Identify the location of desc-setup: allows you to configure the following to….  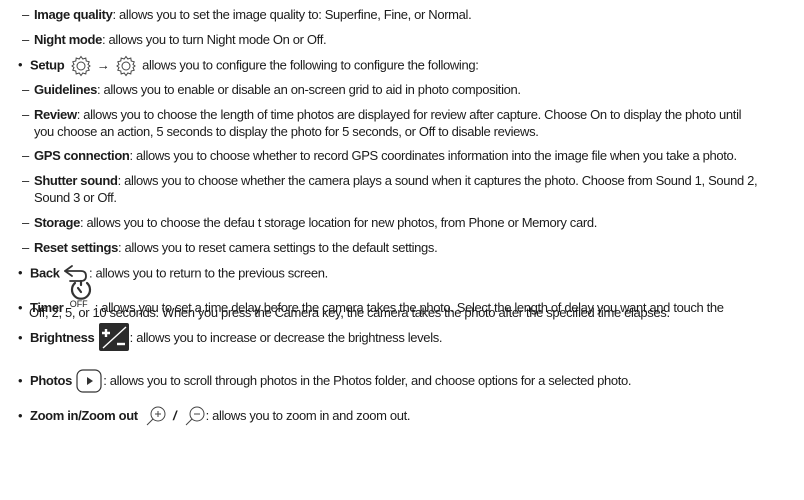
(308, 65).